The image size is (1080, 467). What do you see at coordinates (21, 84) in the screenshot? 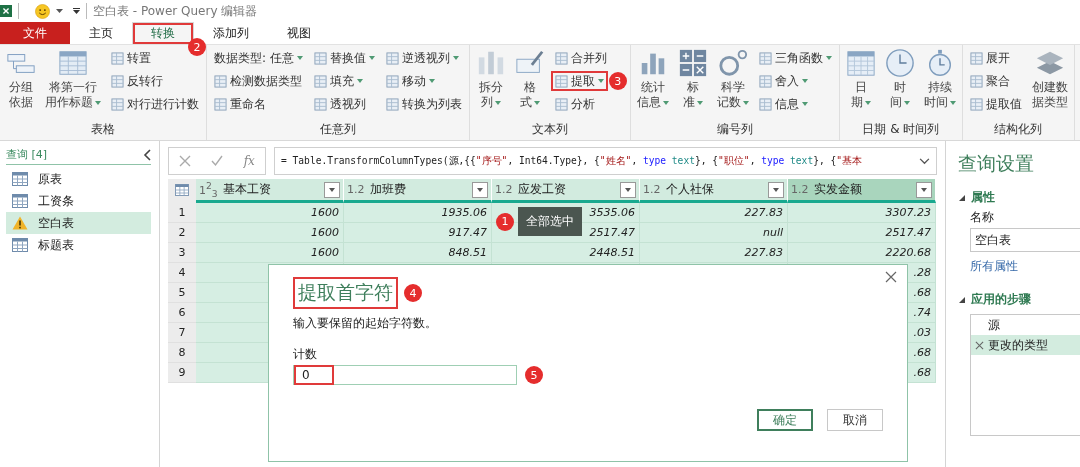
I see `ribbon-button: 分组 依据` at bounding box center [21, 84].